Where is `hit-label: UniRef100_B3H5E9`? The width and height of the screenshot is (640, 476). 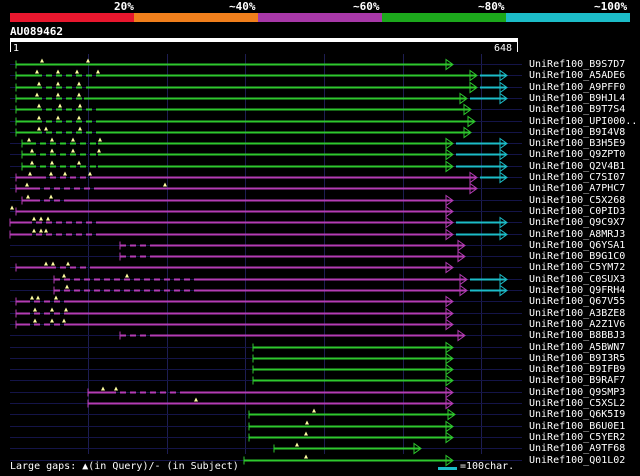 hit-label: UniRef100_B3H5E9 is located at coordinates (577, 143).